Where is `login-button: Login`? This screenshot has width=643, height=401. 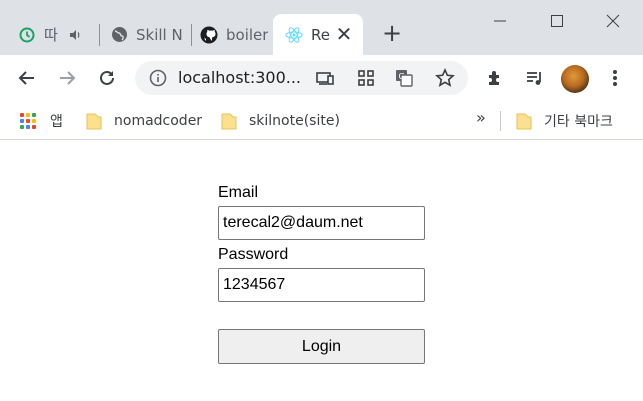
login-button: Login is located at coordinates (321, 346).